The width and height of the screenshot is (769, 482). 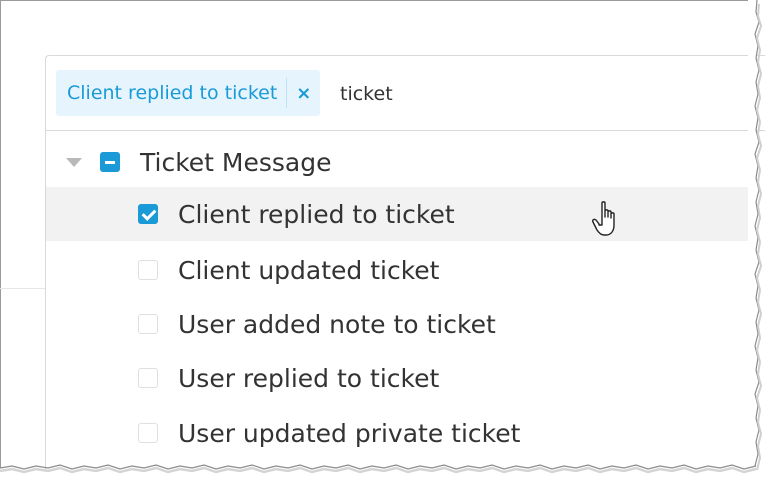 I want to click on tree-item-user-updated-private: User updated private ticket, so click(x=398, y=433).